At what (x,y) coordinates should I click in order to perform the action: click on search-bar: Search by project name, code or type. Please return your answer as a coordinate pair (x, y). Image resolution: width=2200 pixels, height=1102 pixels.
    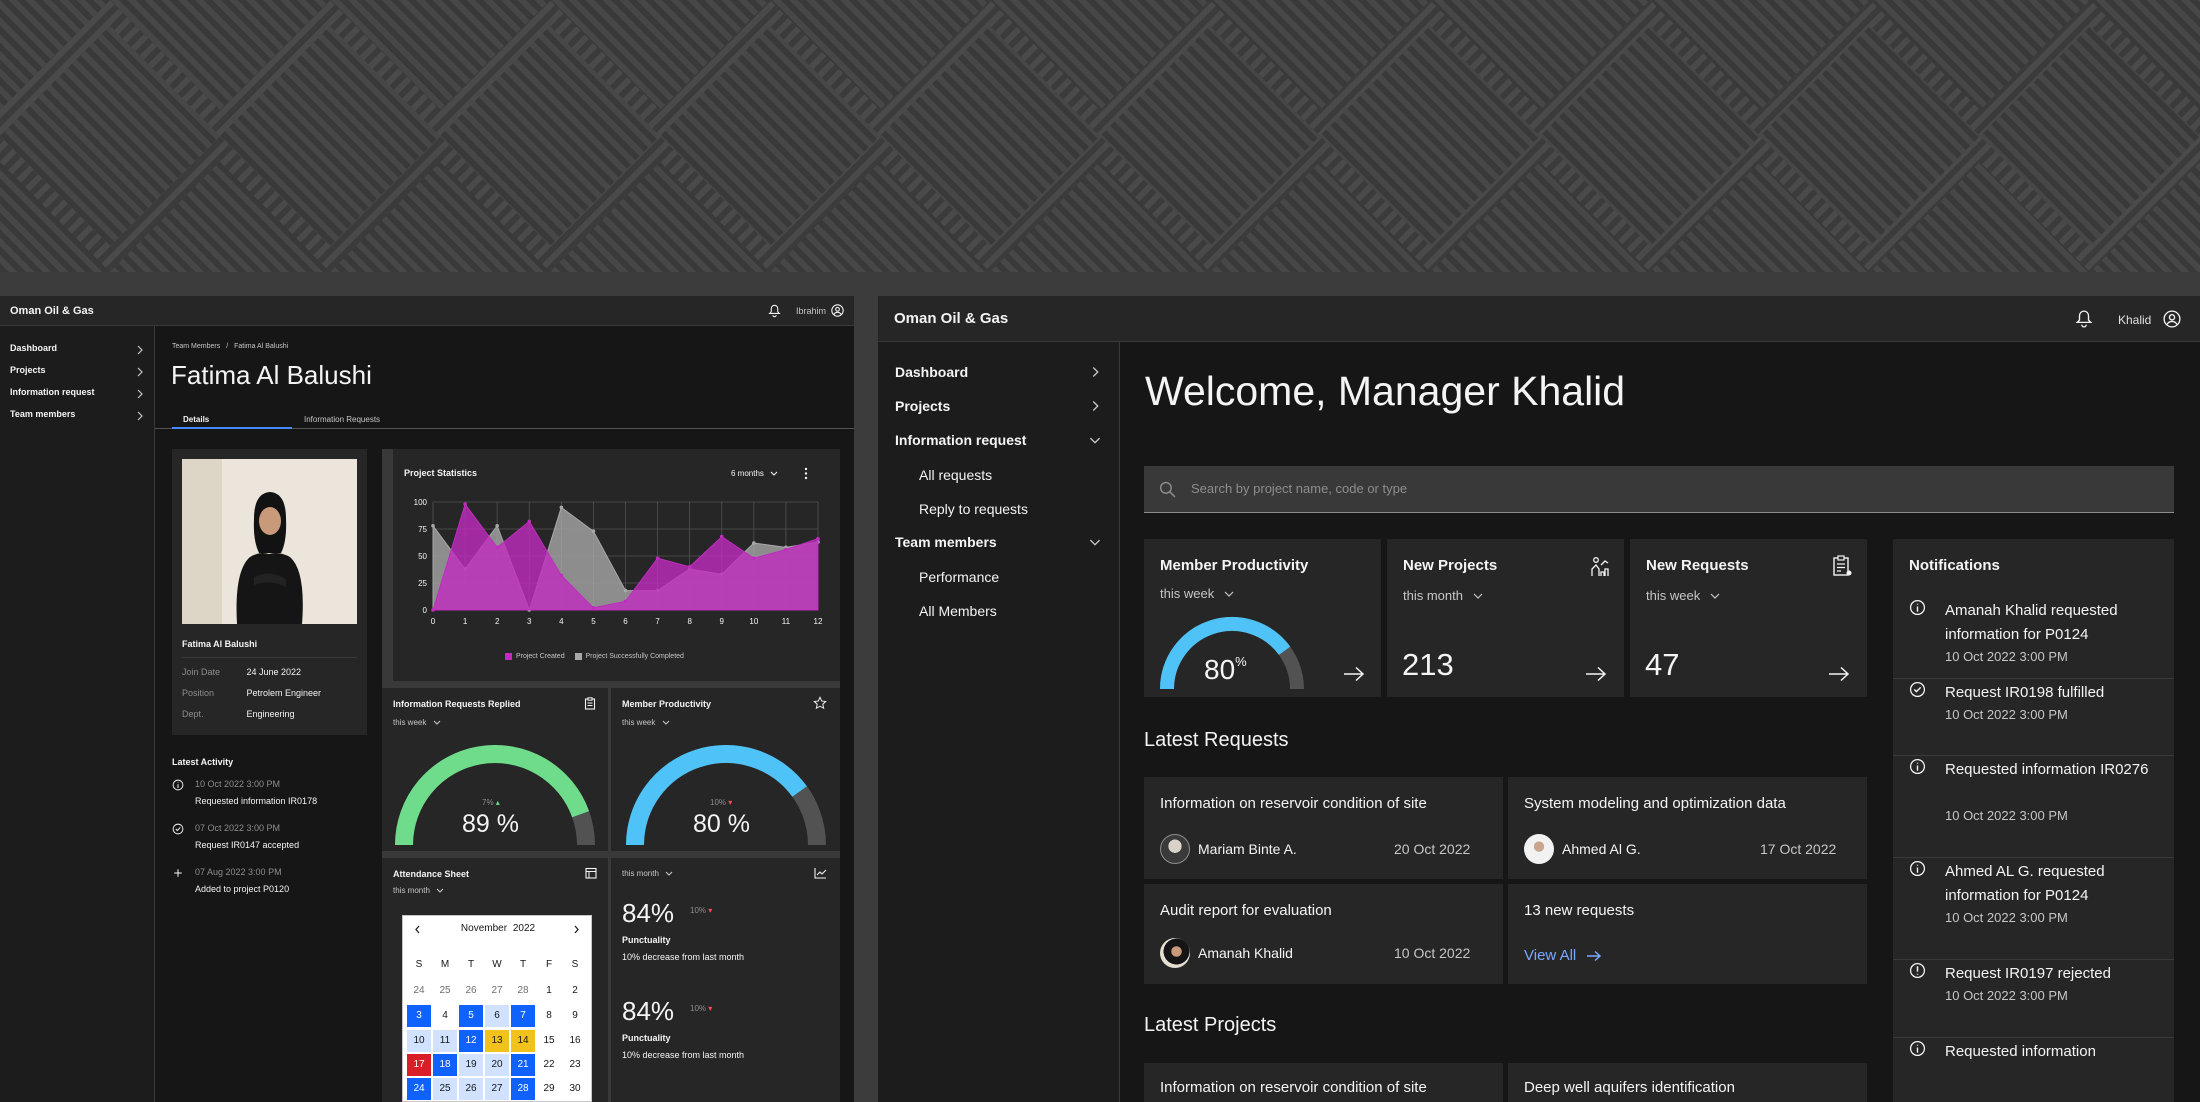
    Looking at the image, I should click on (1659, 489).